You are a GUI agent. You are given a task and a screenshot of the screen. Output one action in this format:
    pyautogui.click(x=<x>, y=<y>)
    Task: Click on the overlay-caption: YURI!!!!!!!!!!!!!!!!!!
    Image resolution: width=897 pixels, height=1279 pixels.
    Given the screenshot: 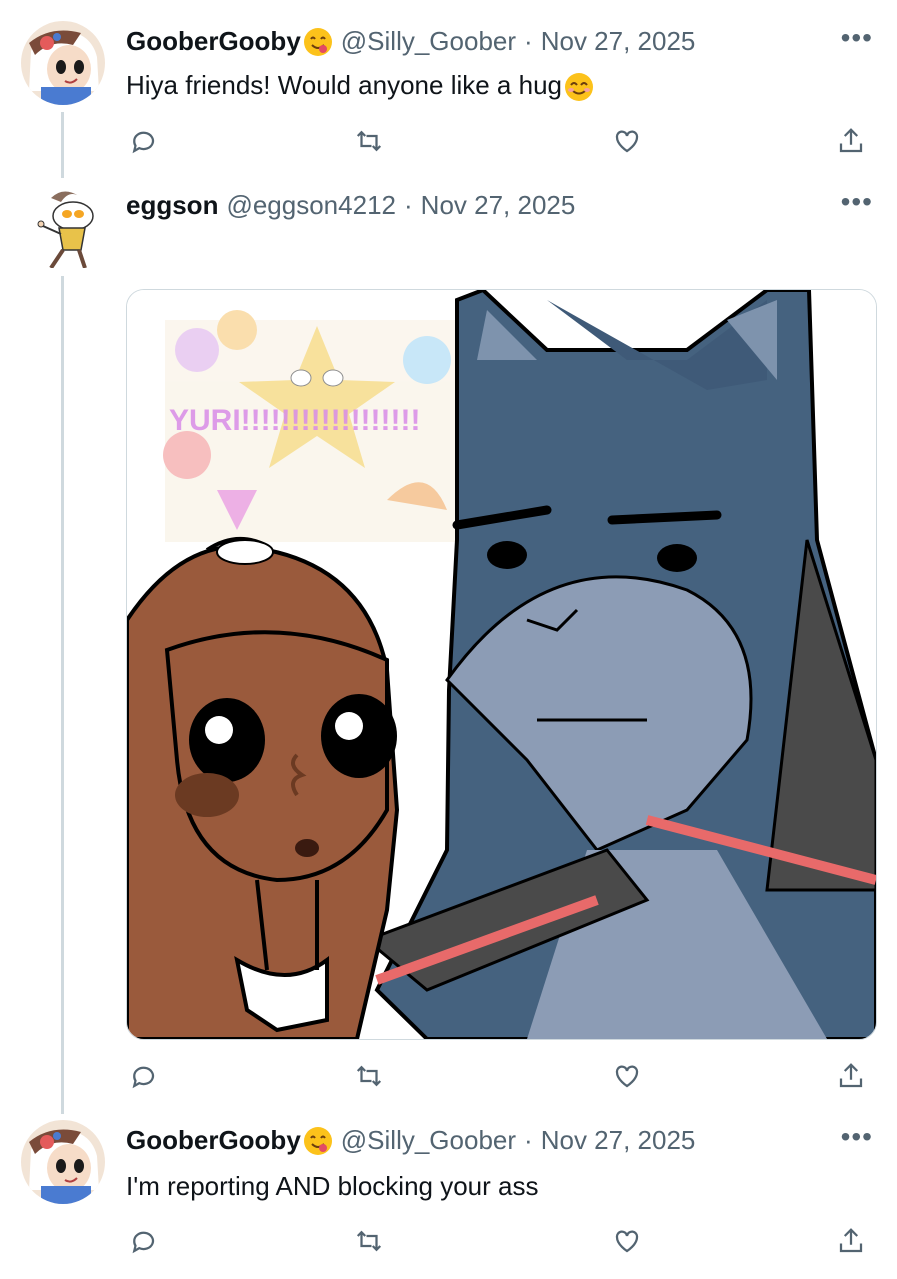 What is the action you would take?
    pyautogui.click(x=295, y=420)
    